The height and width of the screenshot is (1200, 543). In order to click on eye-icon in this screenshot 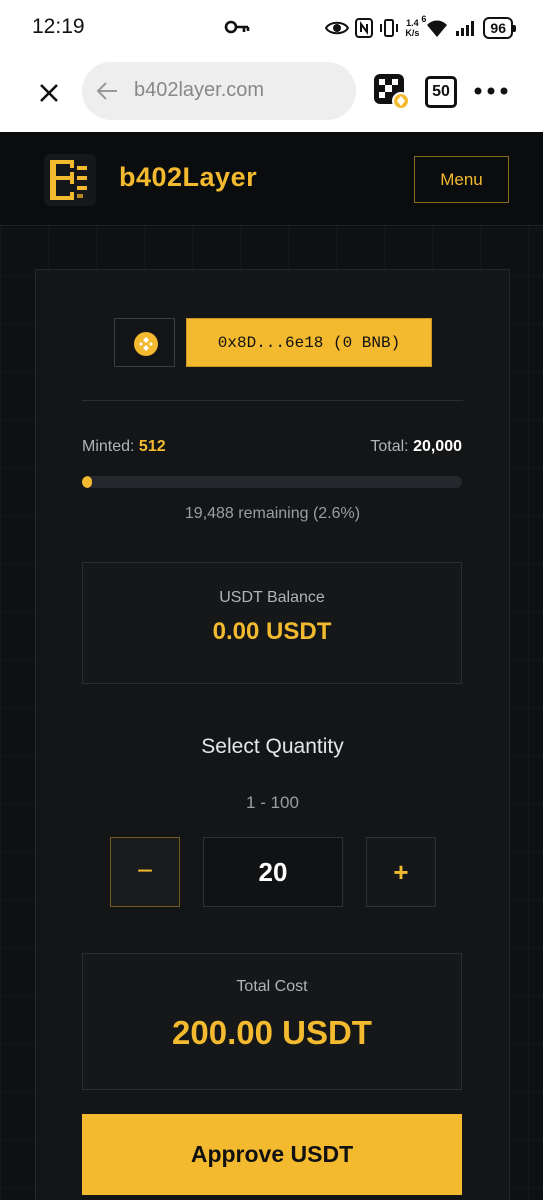, I will do `click(337, 28)`.